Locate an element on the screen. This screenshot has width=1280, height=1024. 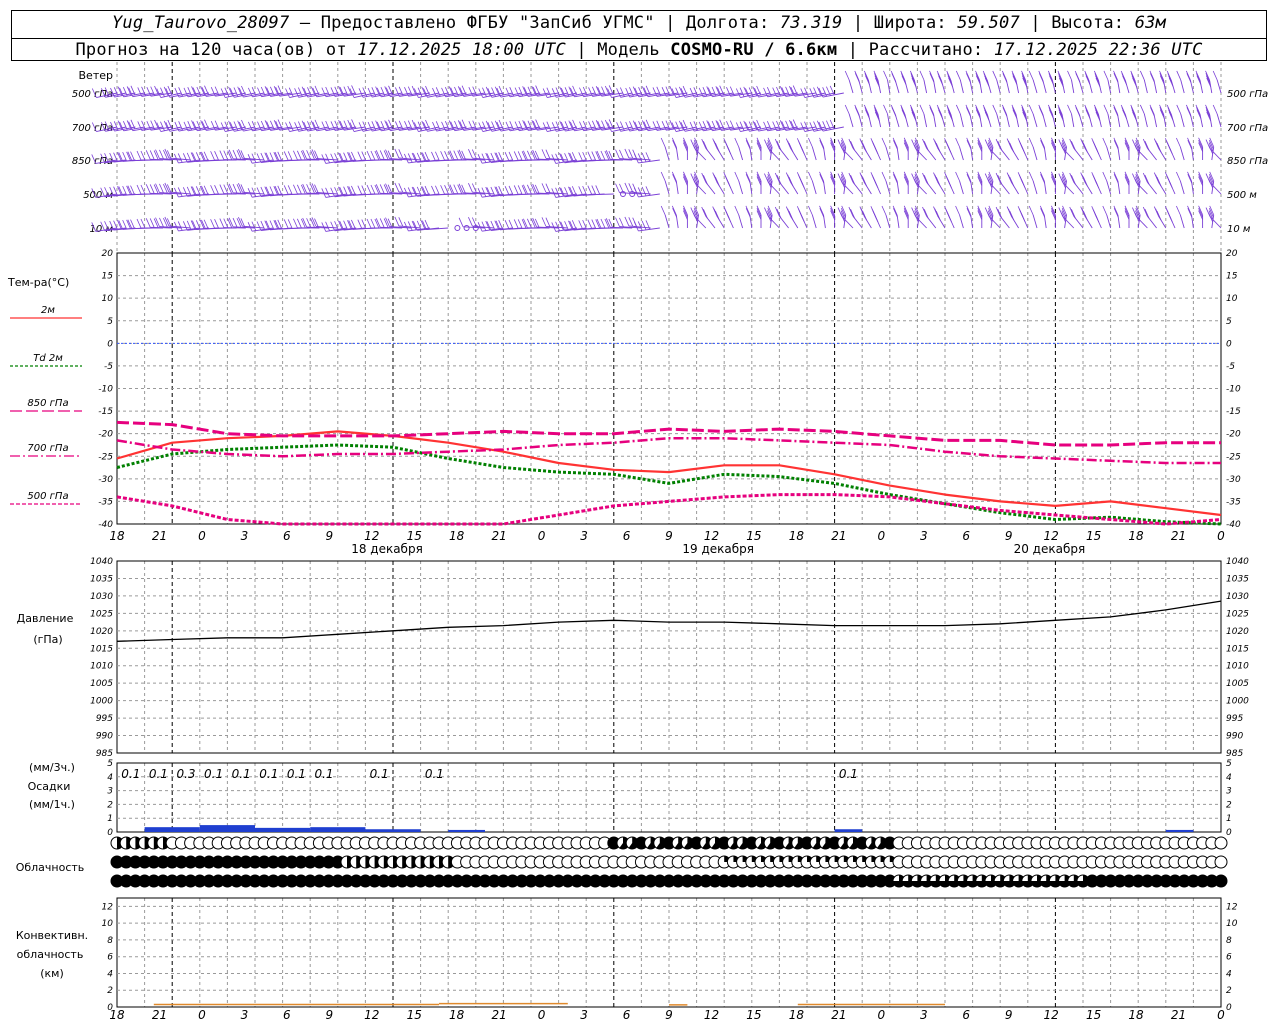
x-tick-label-bottom: 15 is located at coordinates (753, 1015).